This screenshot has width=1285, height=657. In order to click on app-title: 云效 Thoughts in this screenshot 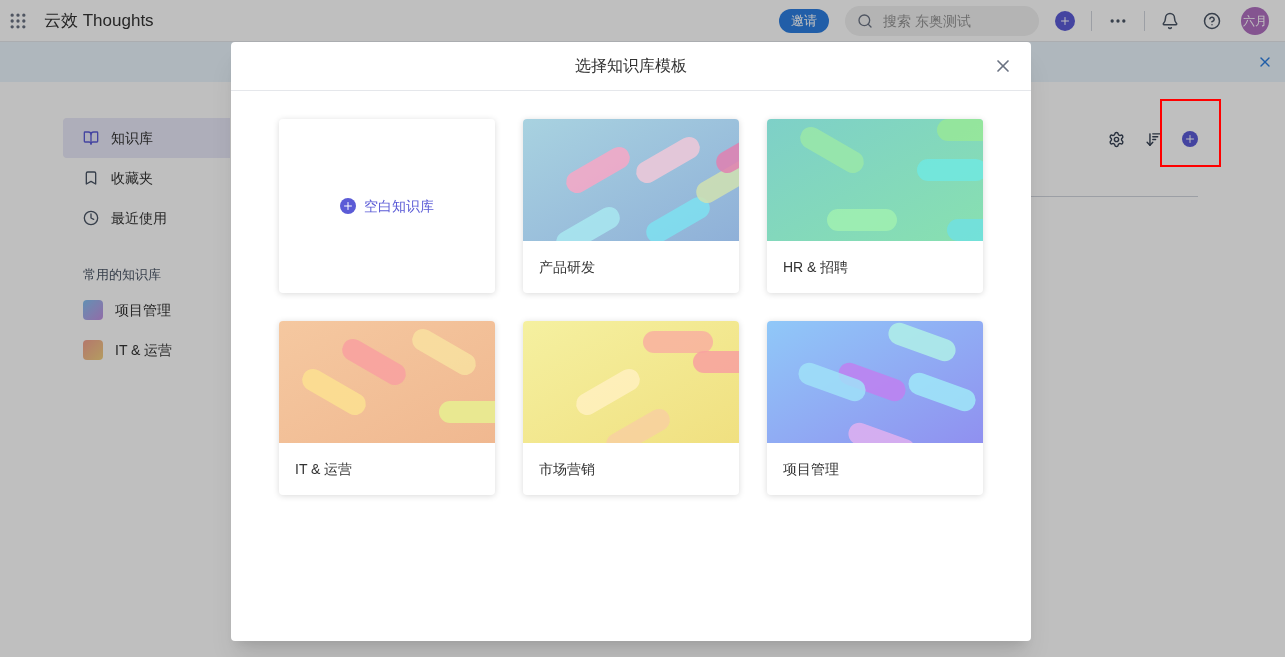, I will do `click(99, 20)`.